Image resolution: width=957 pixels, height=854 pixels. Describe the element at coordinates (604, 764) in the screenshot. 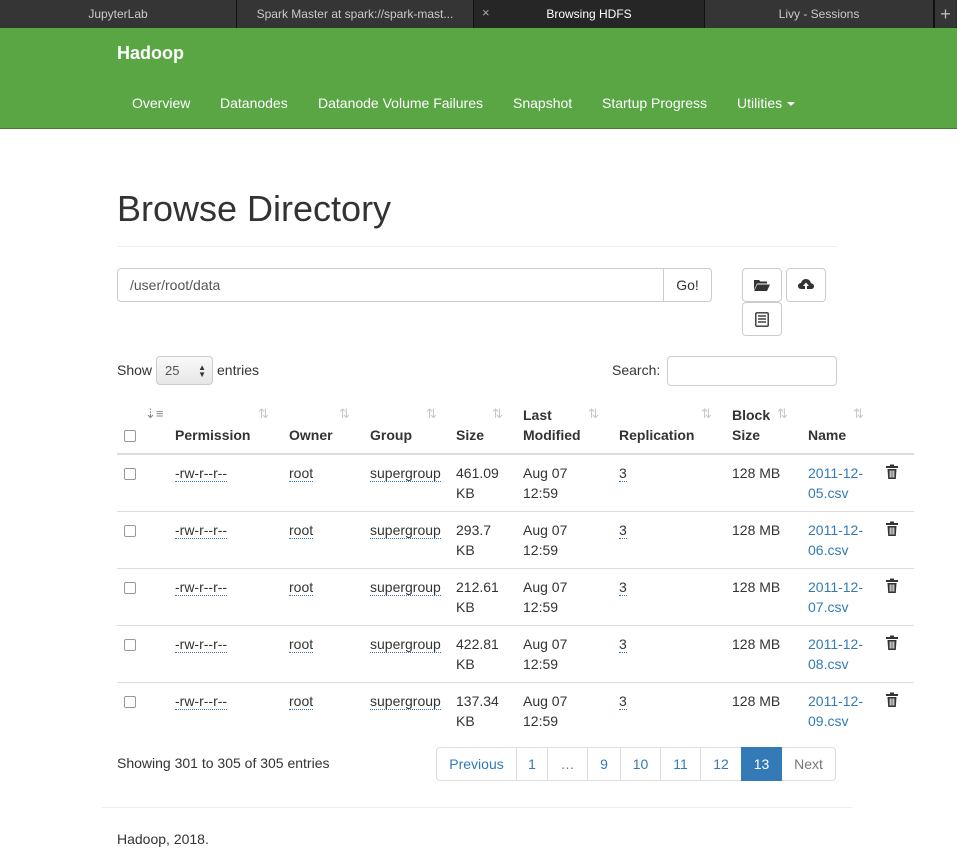

I see `pagination-page-9: 9` at that location.